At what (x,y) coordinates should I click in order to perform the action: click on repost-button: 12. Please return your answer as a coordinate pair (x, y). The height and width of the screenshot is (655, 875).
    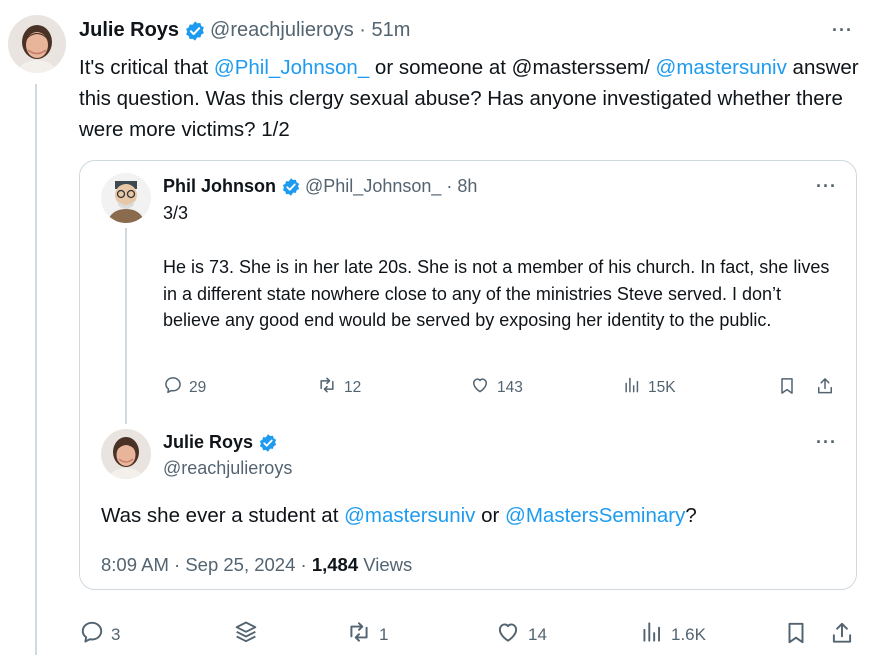
    Looking at the image, I should click on (338, 387).